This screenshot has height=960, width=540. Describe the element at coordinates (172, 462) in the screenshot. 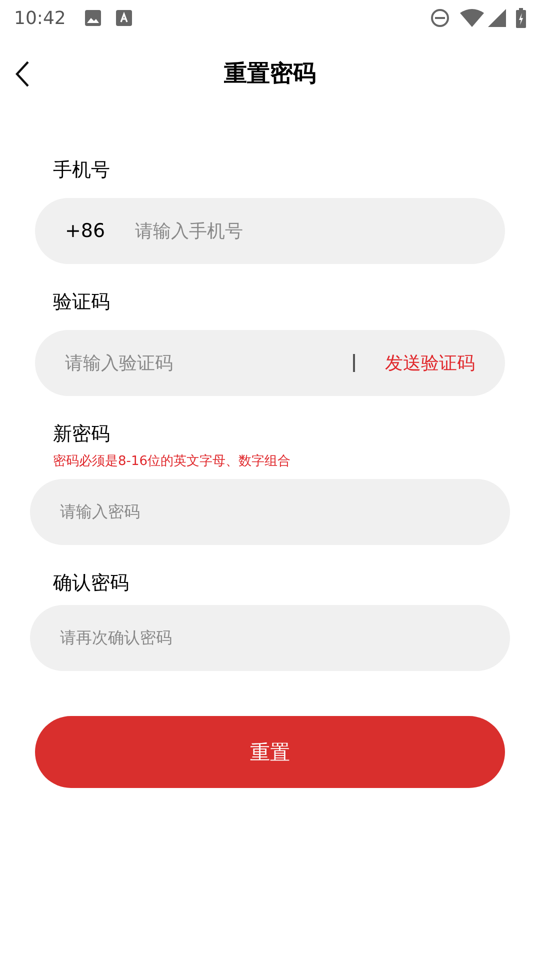

I see `hint-text: 密码必须是8-16位的英文字母、数字组合` at that location.